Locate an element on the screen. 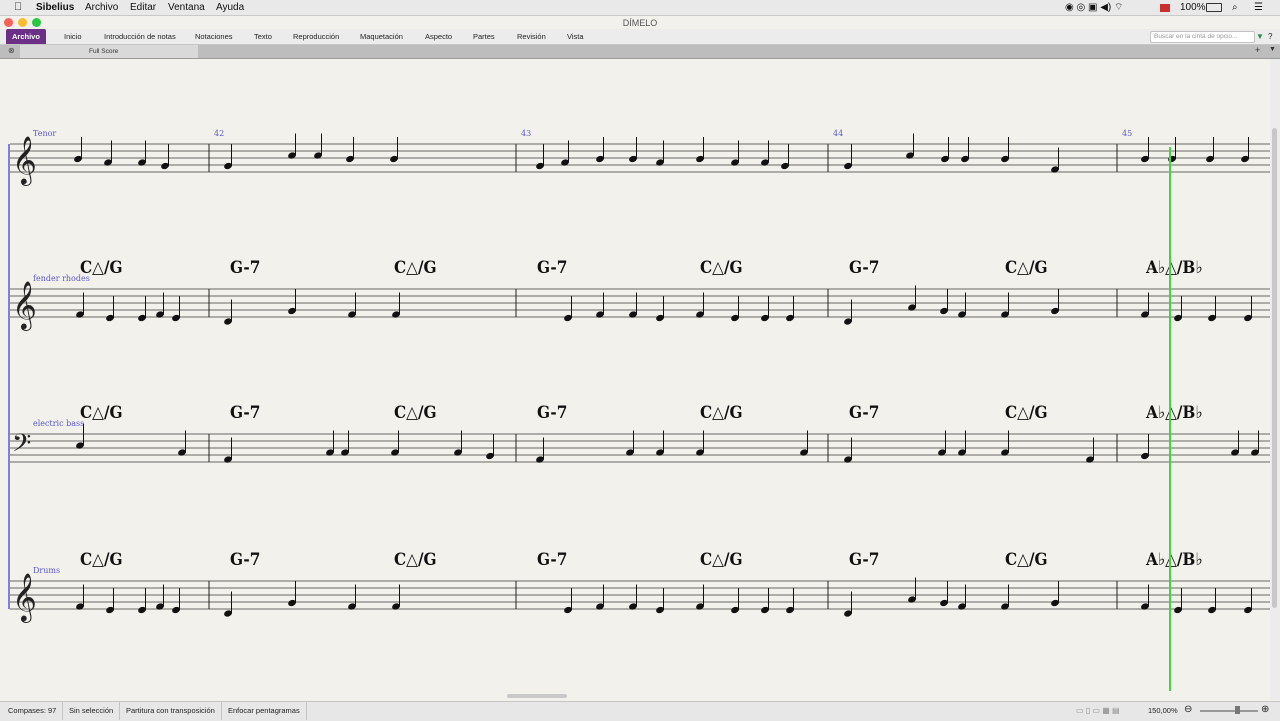  zoom-level: 150,00% is located at coordinates (1163, 710).